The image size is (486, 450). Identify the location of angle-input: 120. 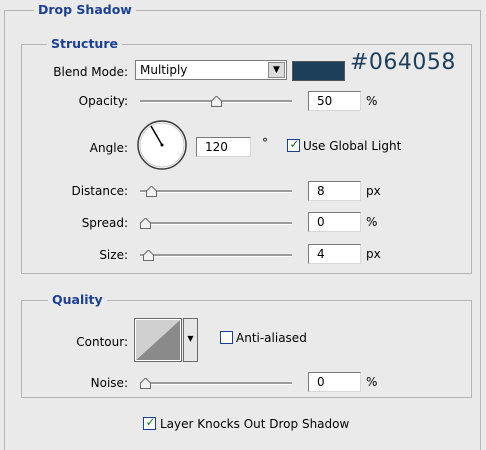
(223, 147).